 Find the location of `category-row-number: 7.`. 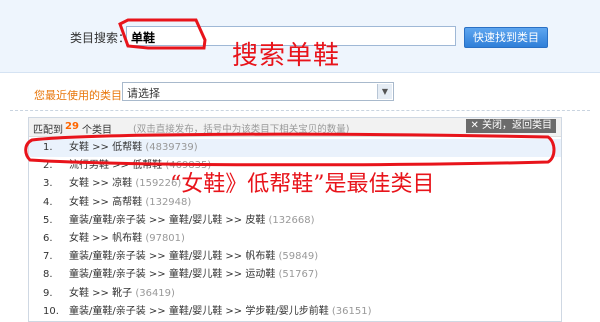

category-row-number: 7. is located at coordinates (48, 257).